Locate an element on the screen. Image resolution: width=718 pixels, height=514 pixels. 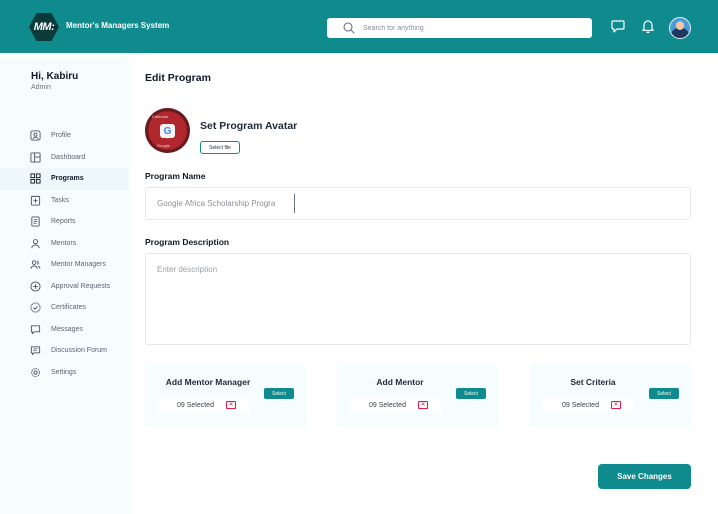
chat-icon is located at coordinates (618, 26).